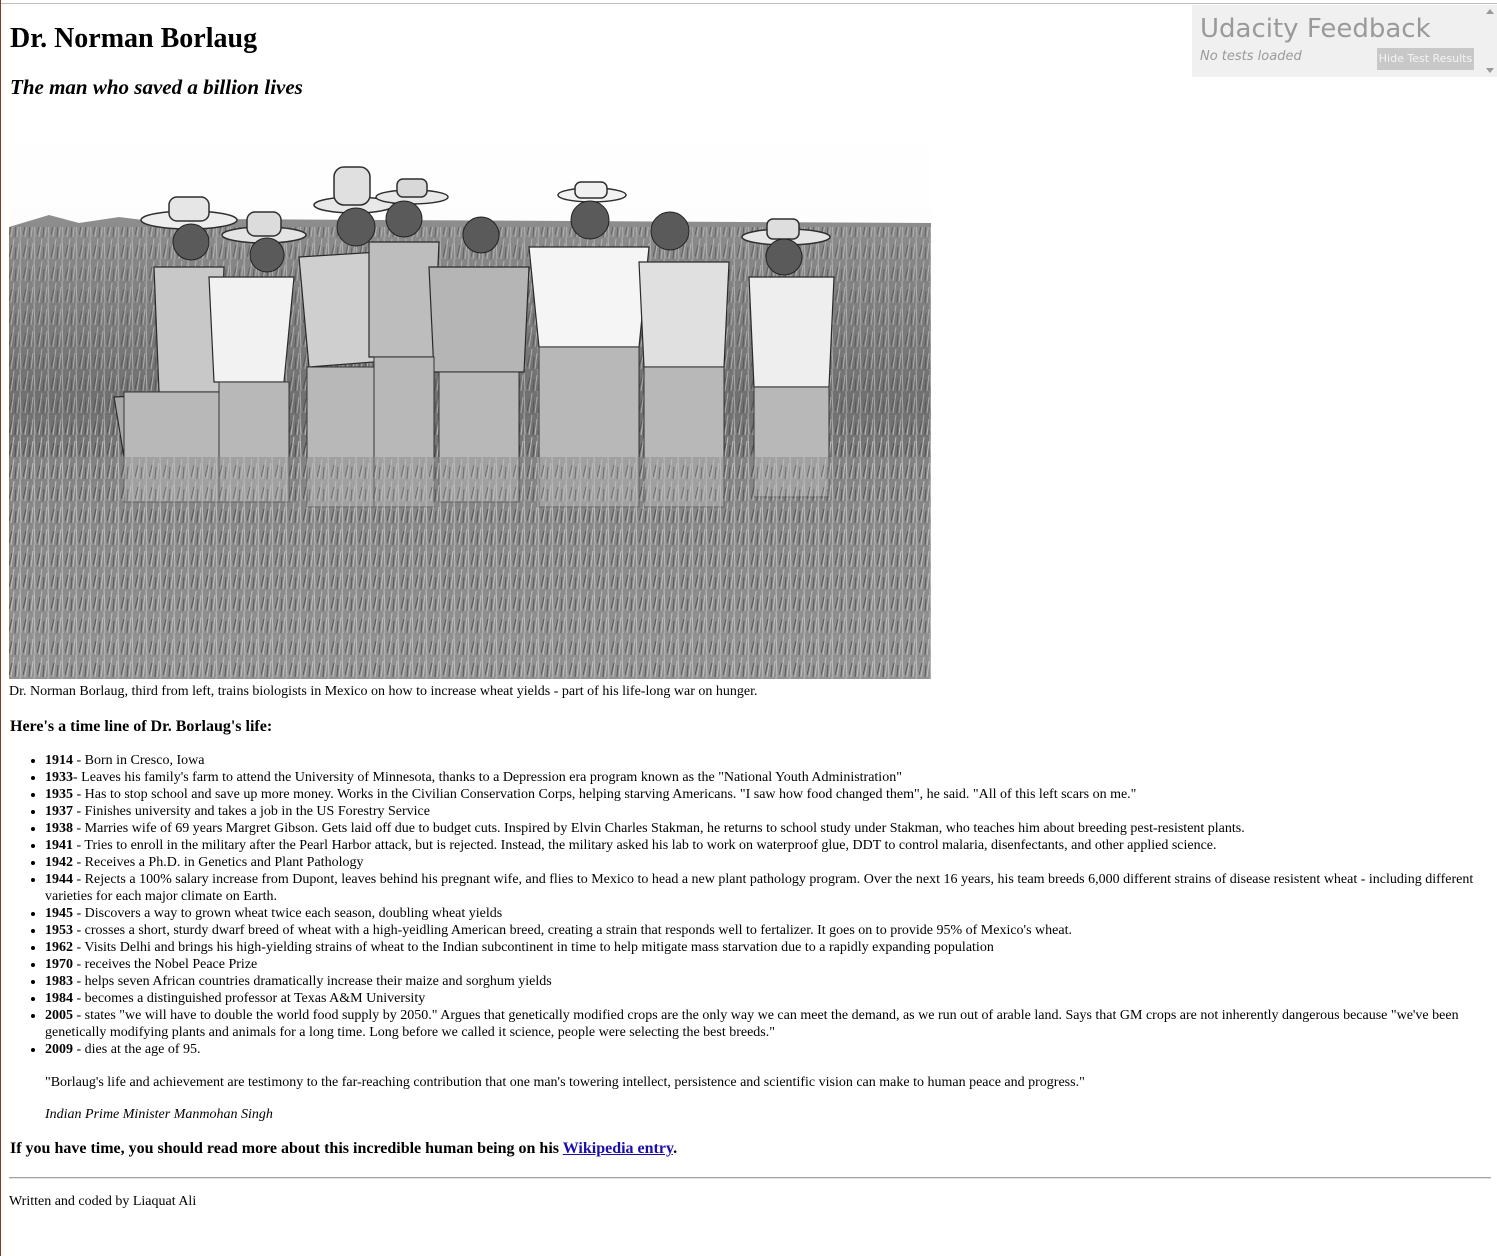 The image size is (1497, 1256). What do you see at coordinates (59, 913) in the screenshot?
I see `timeline-year: 1945` at bounding box center [59, 913].